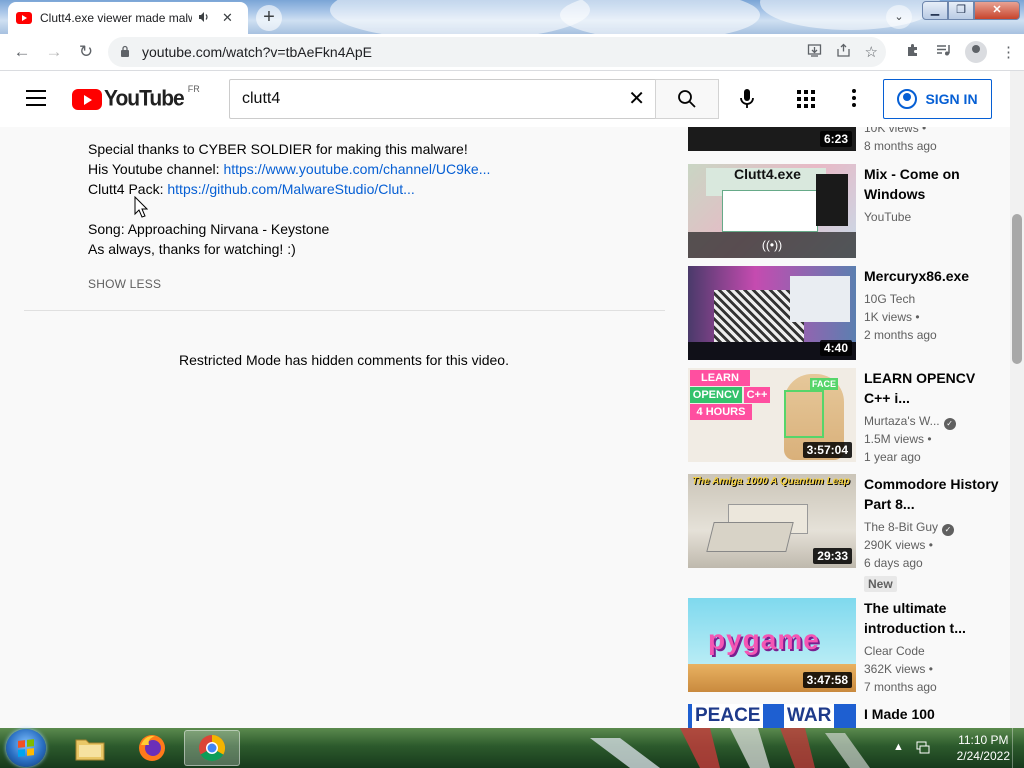 The height and width of the screenshot is (768, 1024). I want to click on extensions-puzzle-icon, so click(913, 52).